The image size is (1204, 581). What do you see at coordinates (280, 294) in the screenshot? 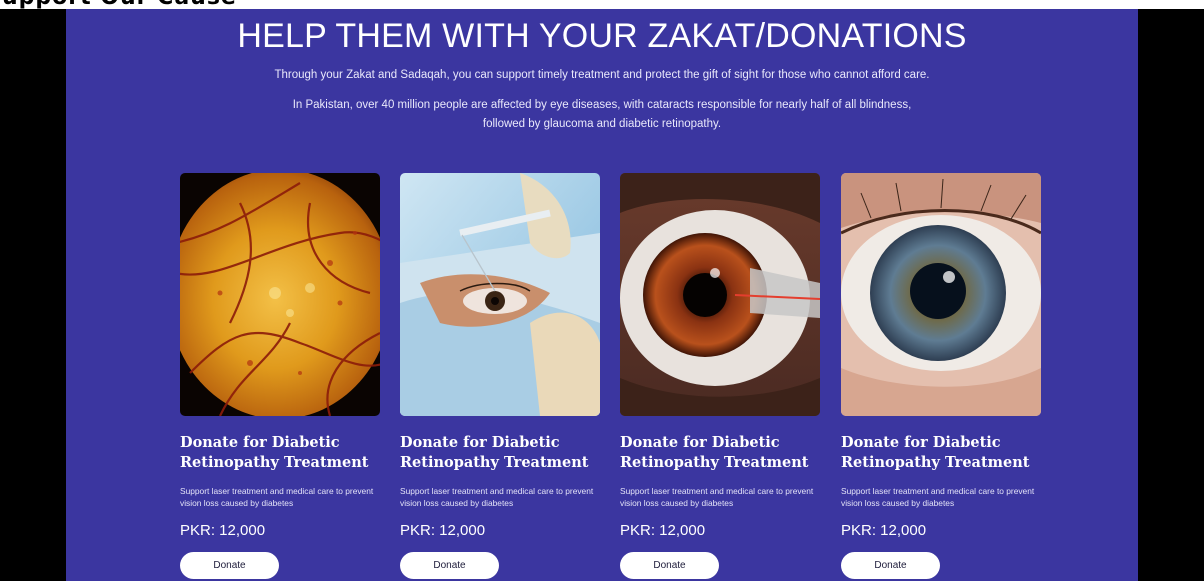
I see `retina-fundus-image` at bounding box center [280, 294].